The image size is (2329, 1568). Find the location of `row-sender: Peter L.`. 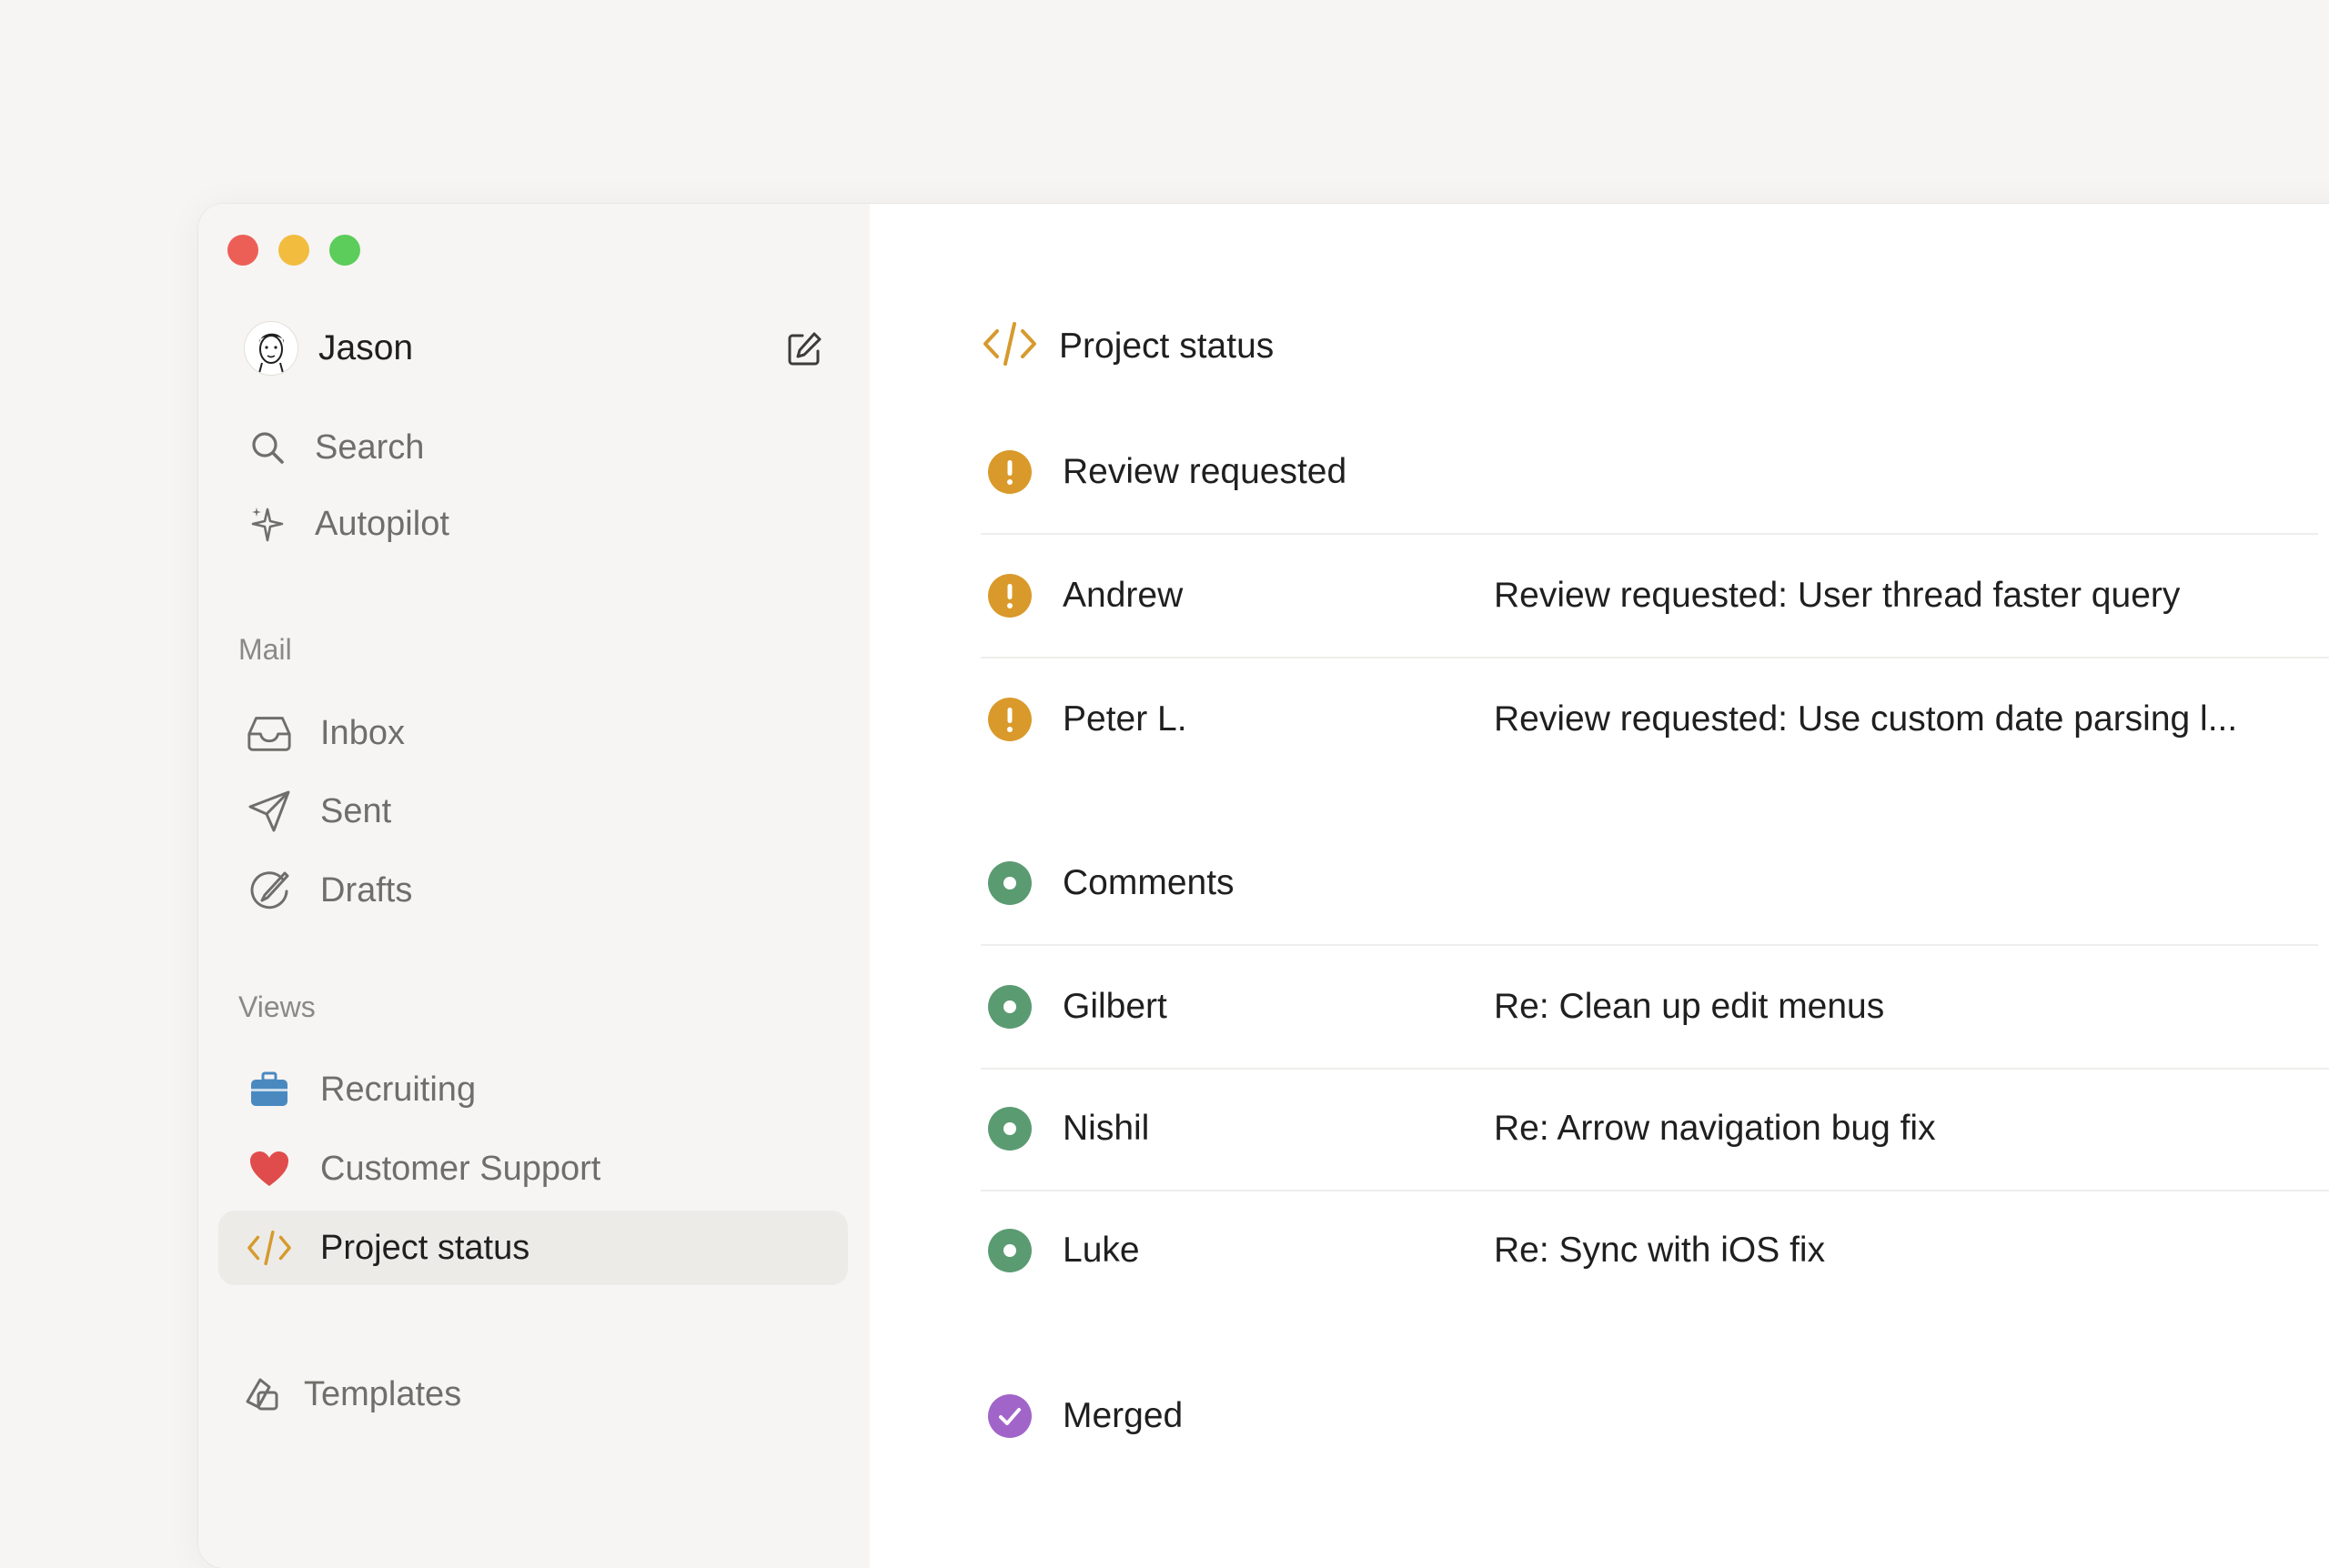

row-sender: Peter L. is located at coordinates (1125, 719).